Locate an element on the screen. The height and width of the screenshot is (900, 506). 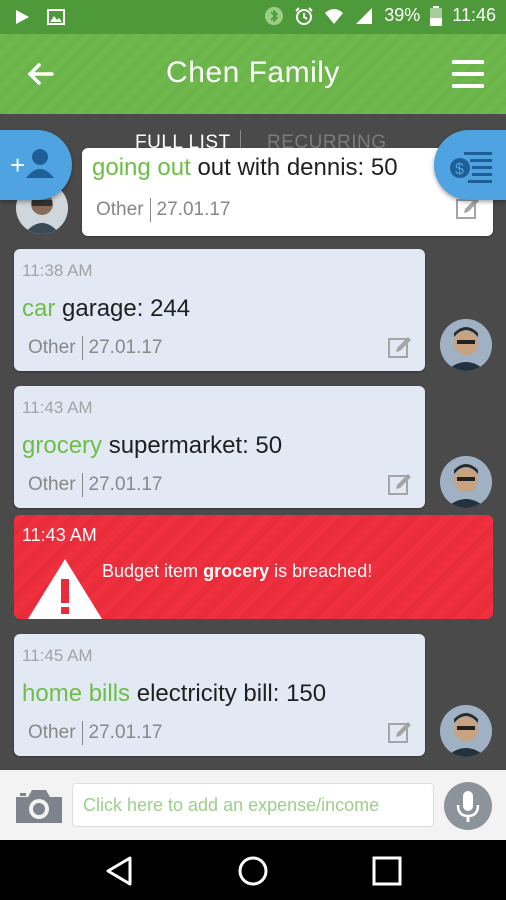
home-circle-icon is located at coordinates (253, 871).